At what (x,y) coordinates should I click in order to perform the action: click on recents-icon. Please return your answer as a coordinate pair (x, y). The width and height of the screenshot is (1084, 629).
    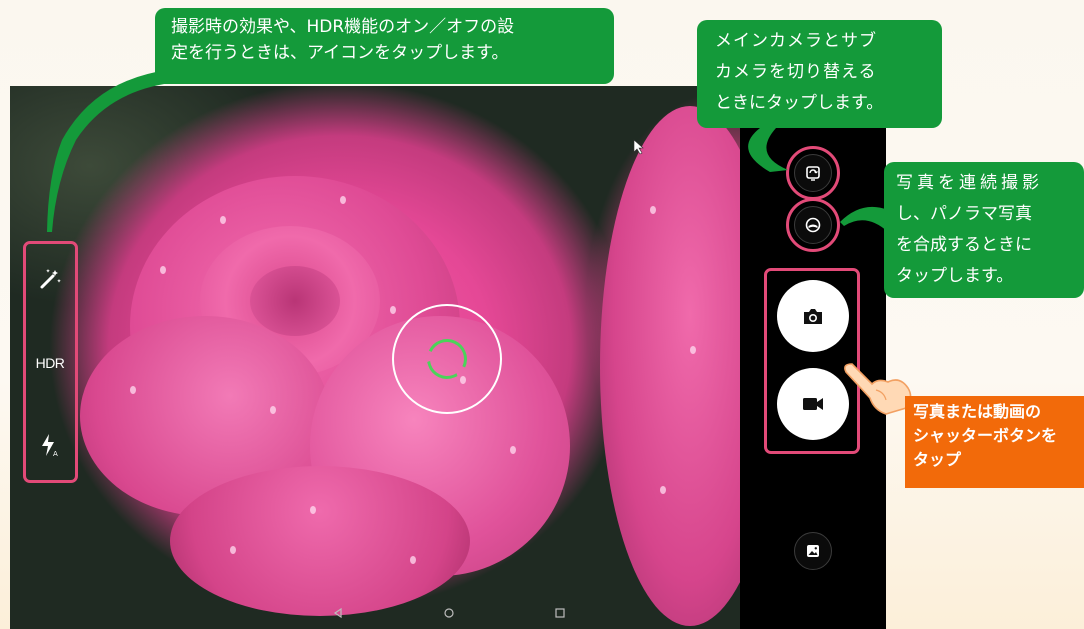
    Looking at the image, I should click on (560, 613).